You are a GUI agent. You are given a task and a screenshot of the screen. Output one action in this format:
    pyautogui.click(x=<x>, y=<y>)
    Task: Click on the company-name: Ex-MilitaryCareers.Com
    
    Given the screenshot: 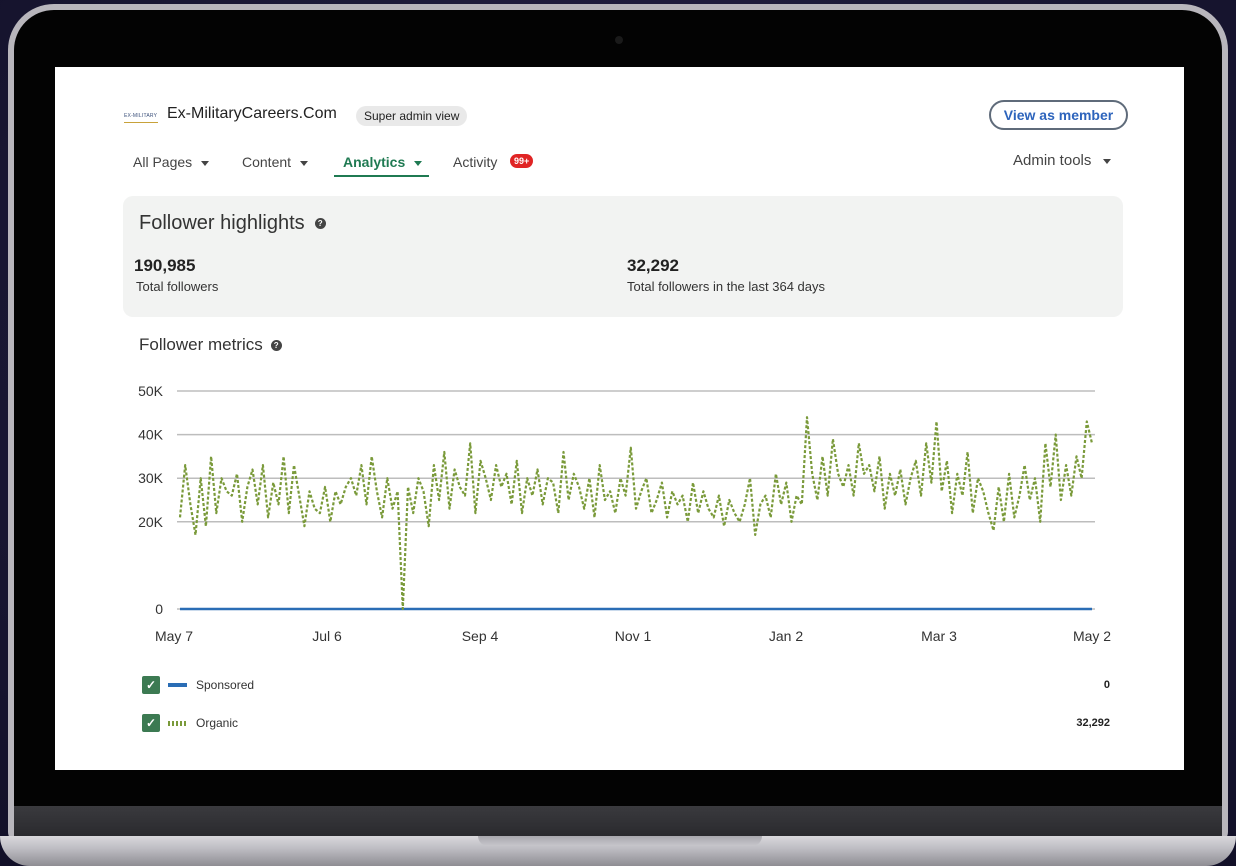 What is the action you would take?
    pyautogui.click(x=252, y=114)
    